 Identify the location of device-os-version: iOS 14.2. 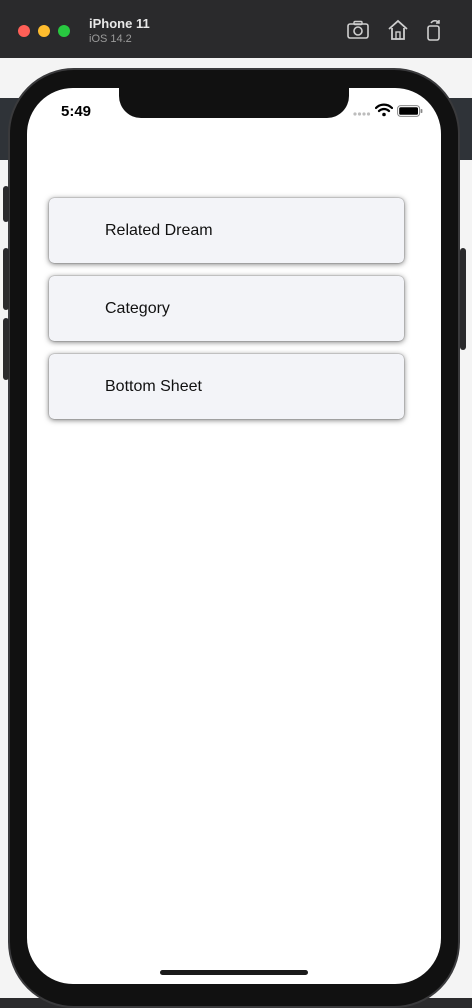
(110, 39).